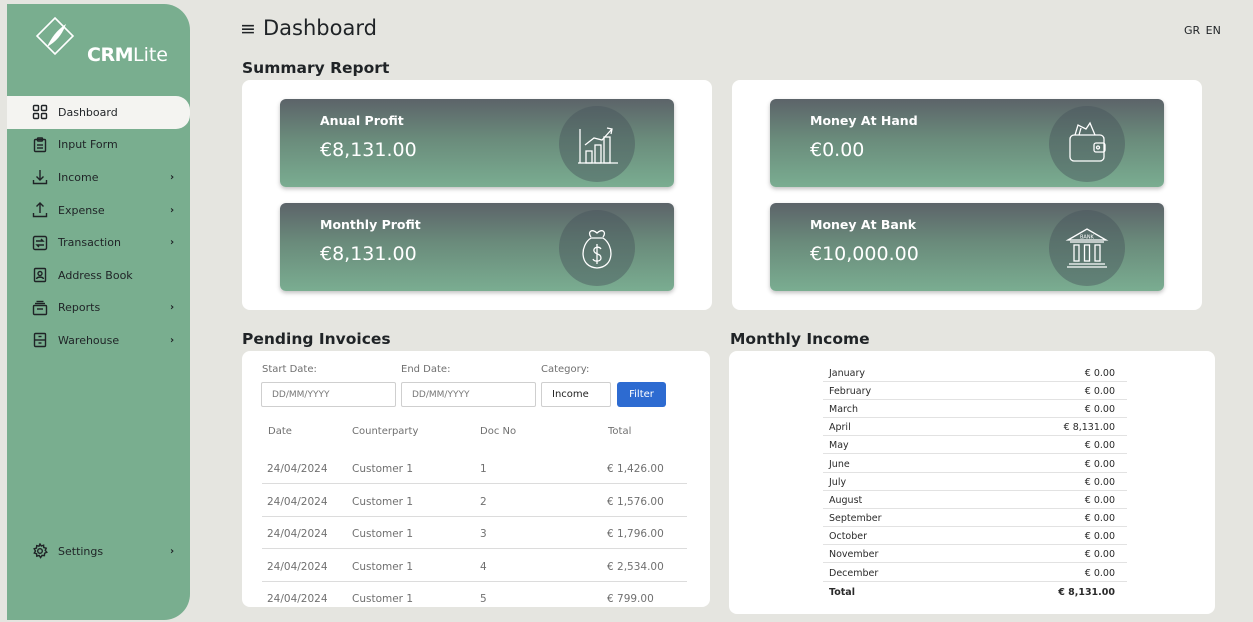 The height and width of the screenshot is (622, 1253). Describe the element at coordinates (88, 145) in the screenshot. I see `sidebar-item-label: Input Form` at that location.